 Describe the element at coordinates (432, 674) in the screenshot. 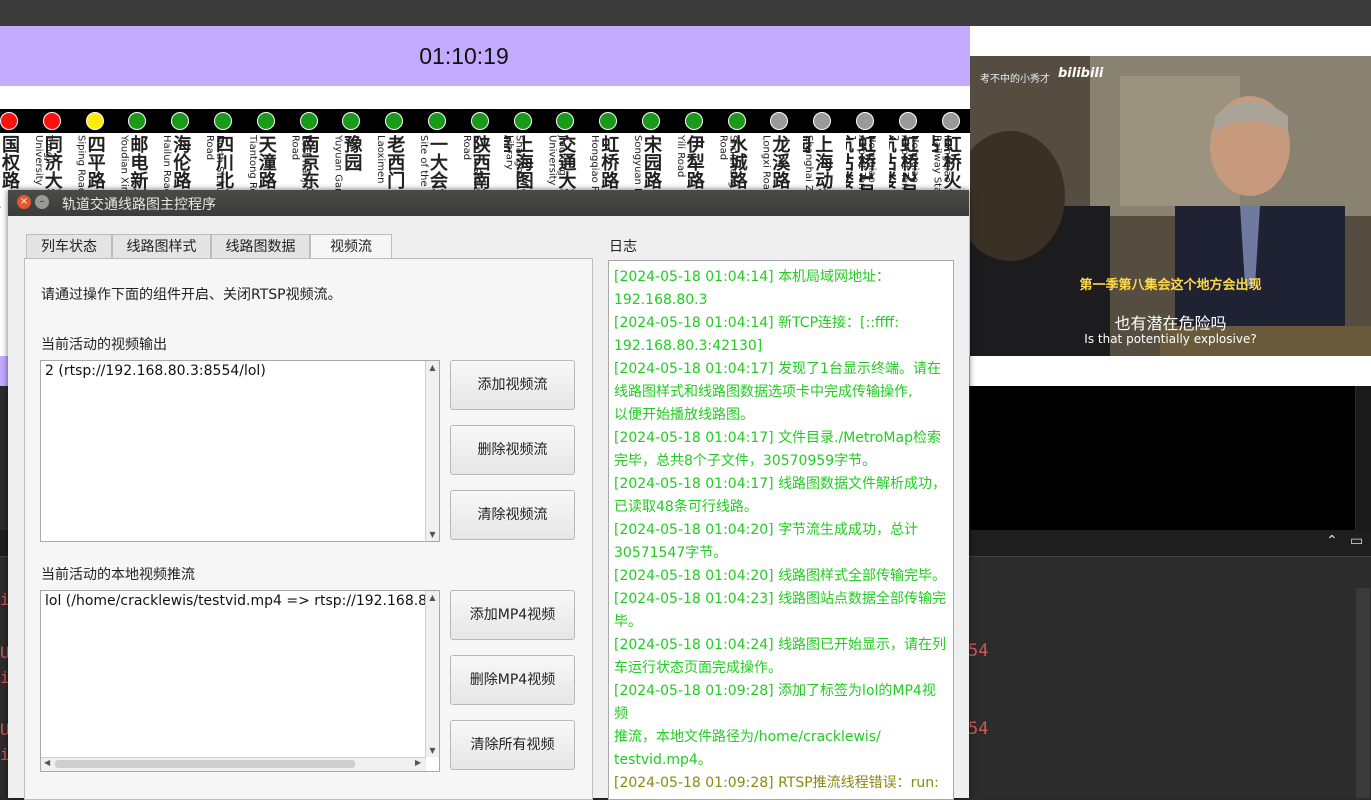

I see `push-list-vscrollbar: ▲ ▼` at that location.